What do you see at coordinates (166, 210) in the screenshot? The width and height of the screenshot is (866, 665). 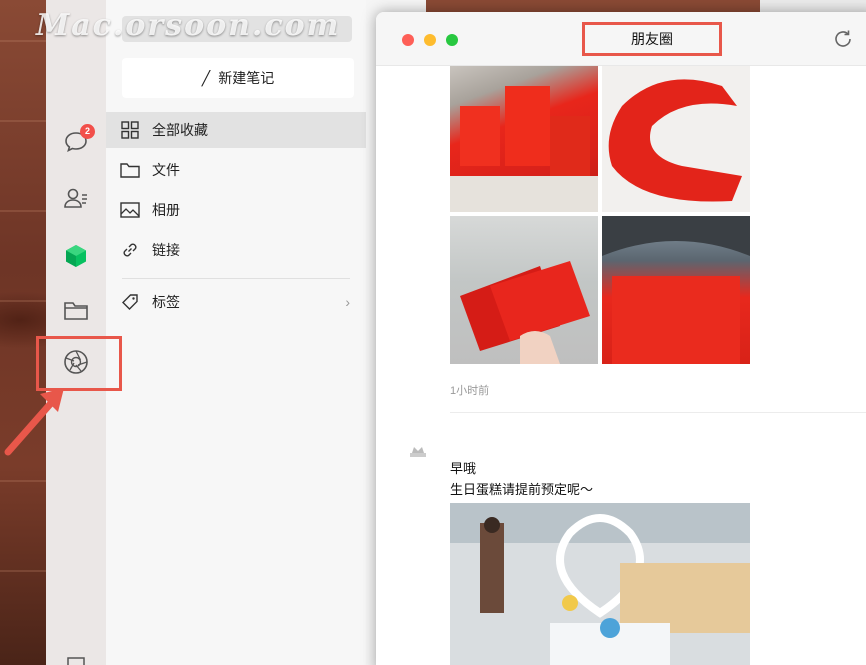 I see `menu-item-label: 相册` at bounding box center [166, 210].